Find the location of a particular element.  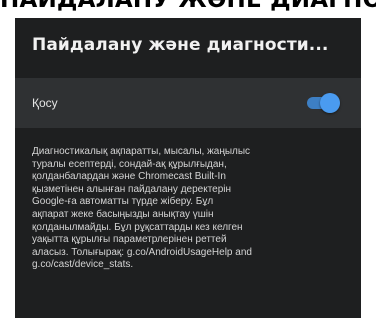

enable-switch is located at coordinates (323, 103).